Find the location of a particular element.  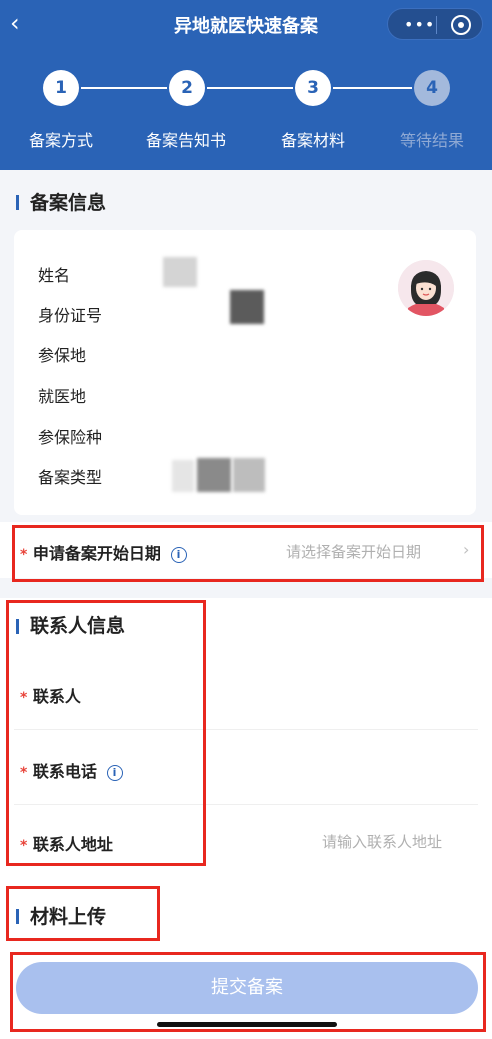

start-date-label: * 申请备案开始日期 i is located at coordinates (103, 552).